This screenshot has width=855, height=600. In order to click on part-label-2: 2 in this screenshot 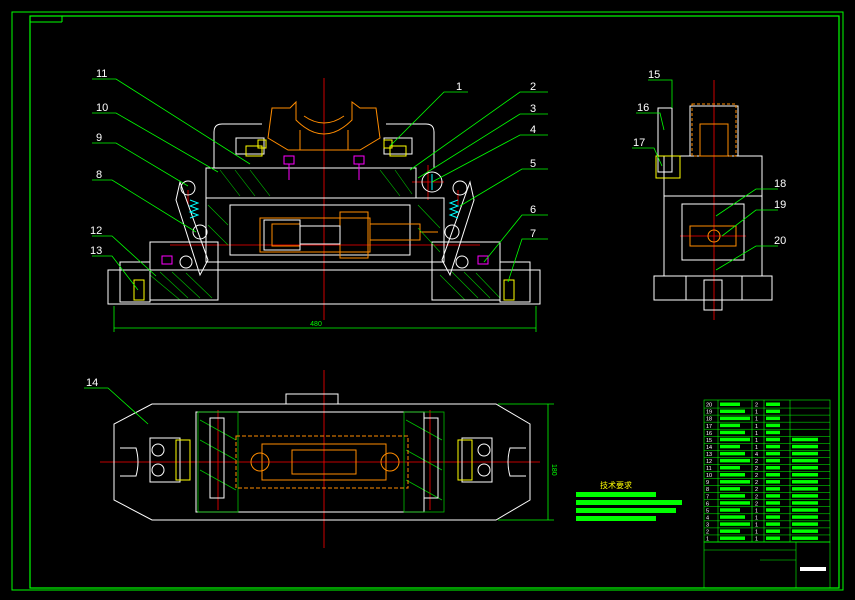, I will do `click(533, 87)`.